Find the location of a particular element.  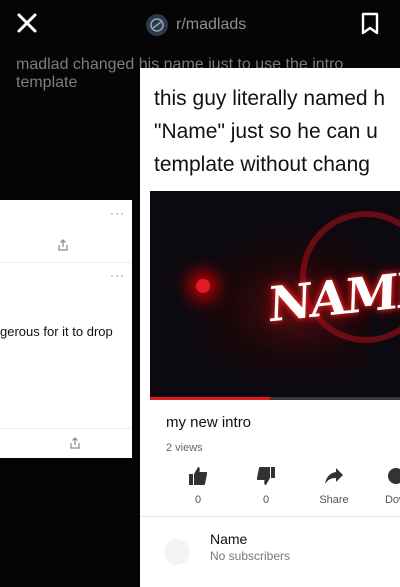

close-icon is located at coordinates (27, 23).